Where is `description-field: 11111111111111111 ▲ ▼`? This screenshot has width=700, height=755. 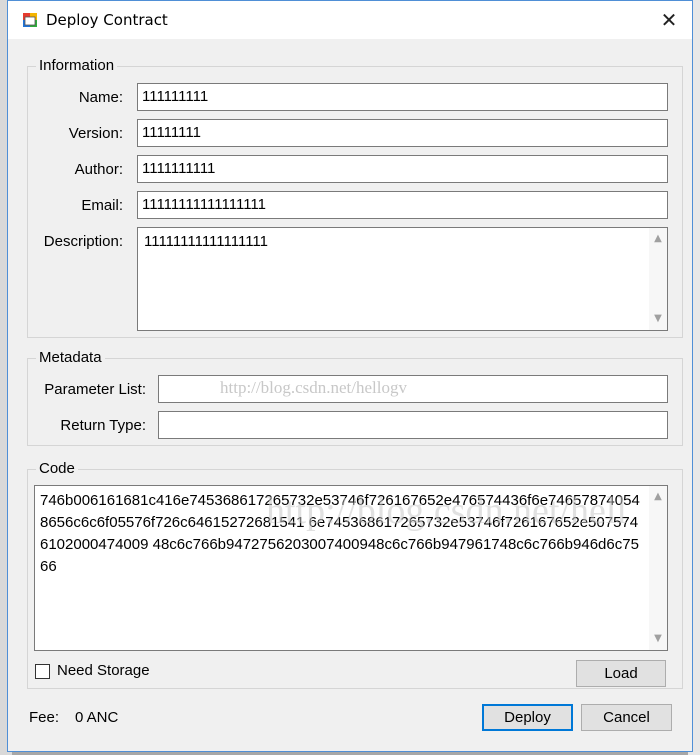
description-field: 11111111111111111 ▲ ▼ is located at coordinates (402, 279).